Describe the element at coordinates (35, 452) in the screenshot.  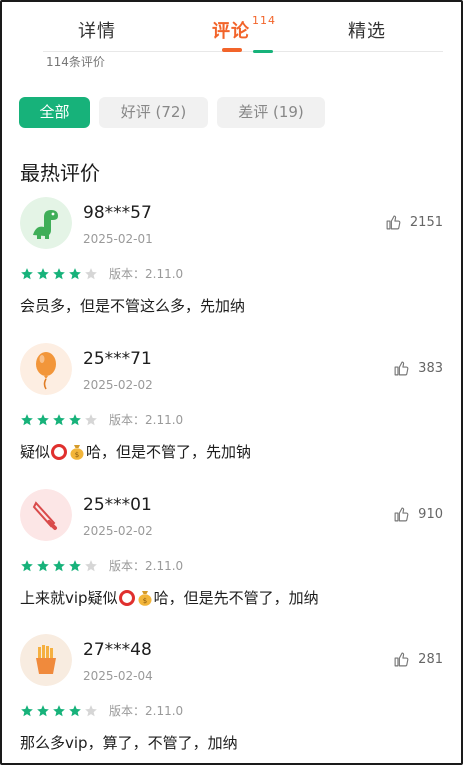
I see `review-text-part: 疑似` at that location.